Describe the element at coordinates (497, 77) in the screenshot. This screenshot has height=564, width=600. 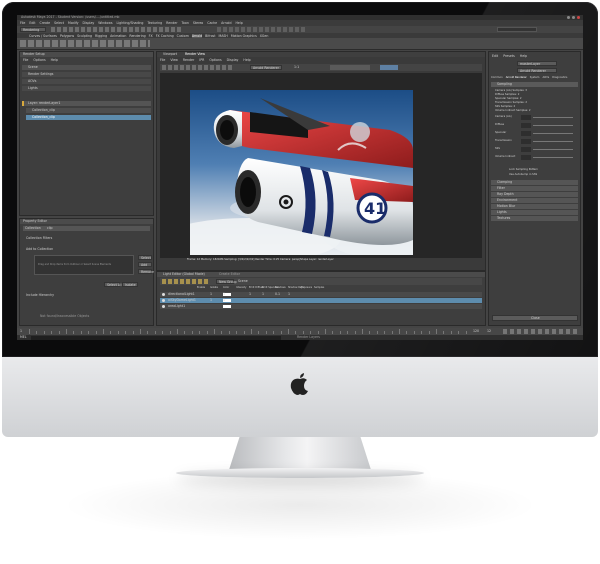
I see `rs-tab: Common` at that location.